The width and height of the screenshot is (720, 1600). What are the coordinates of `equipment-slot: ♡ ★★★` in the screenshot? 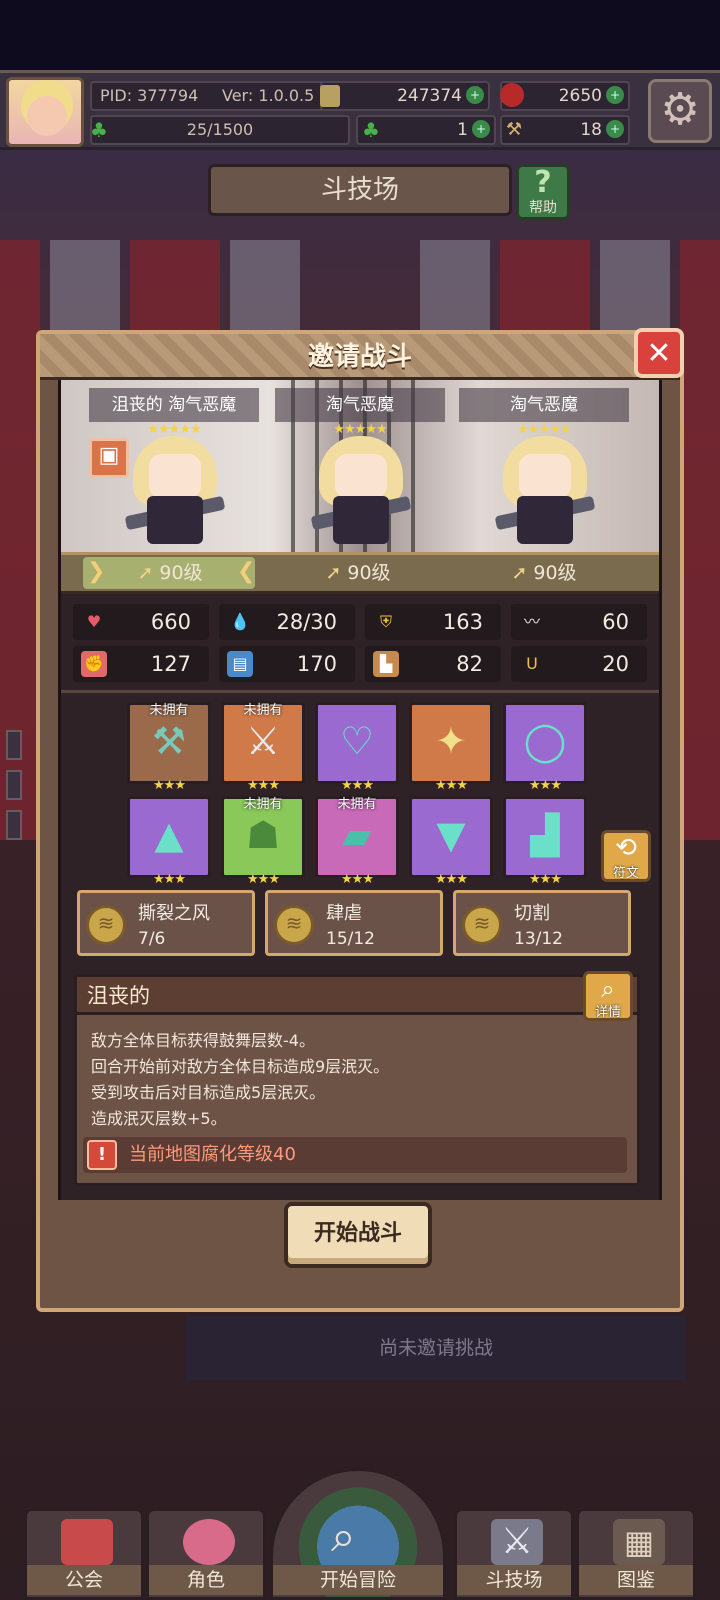 It's located at (357, 747).